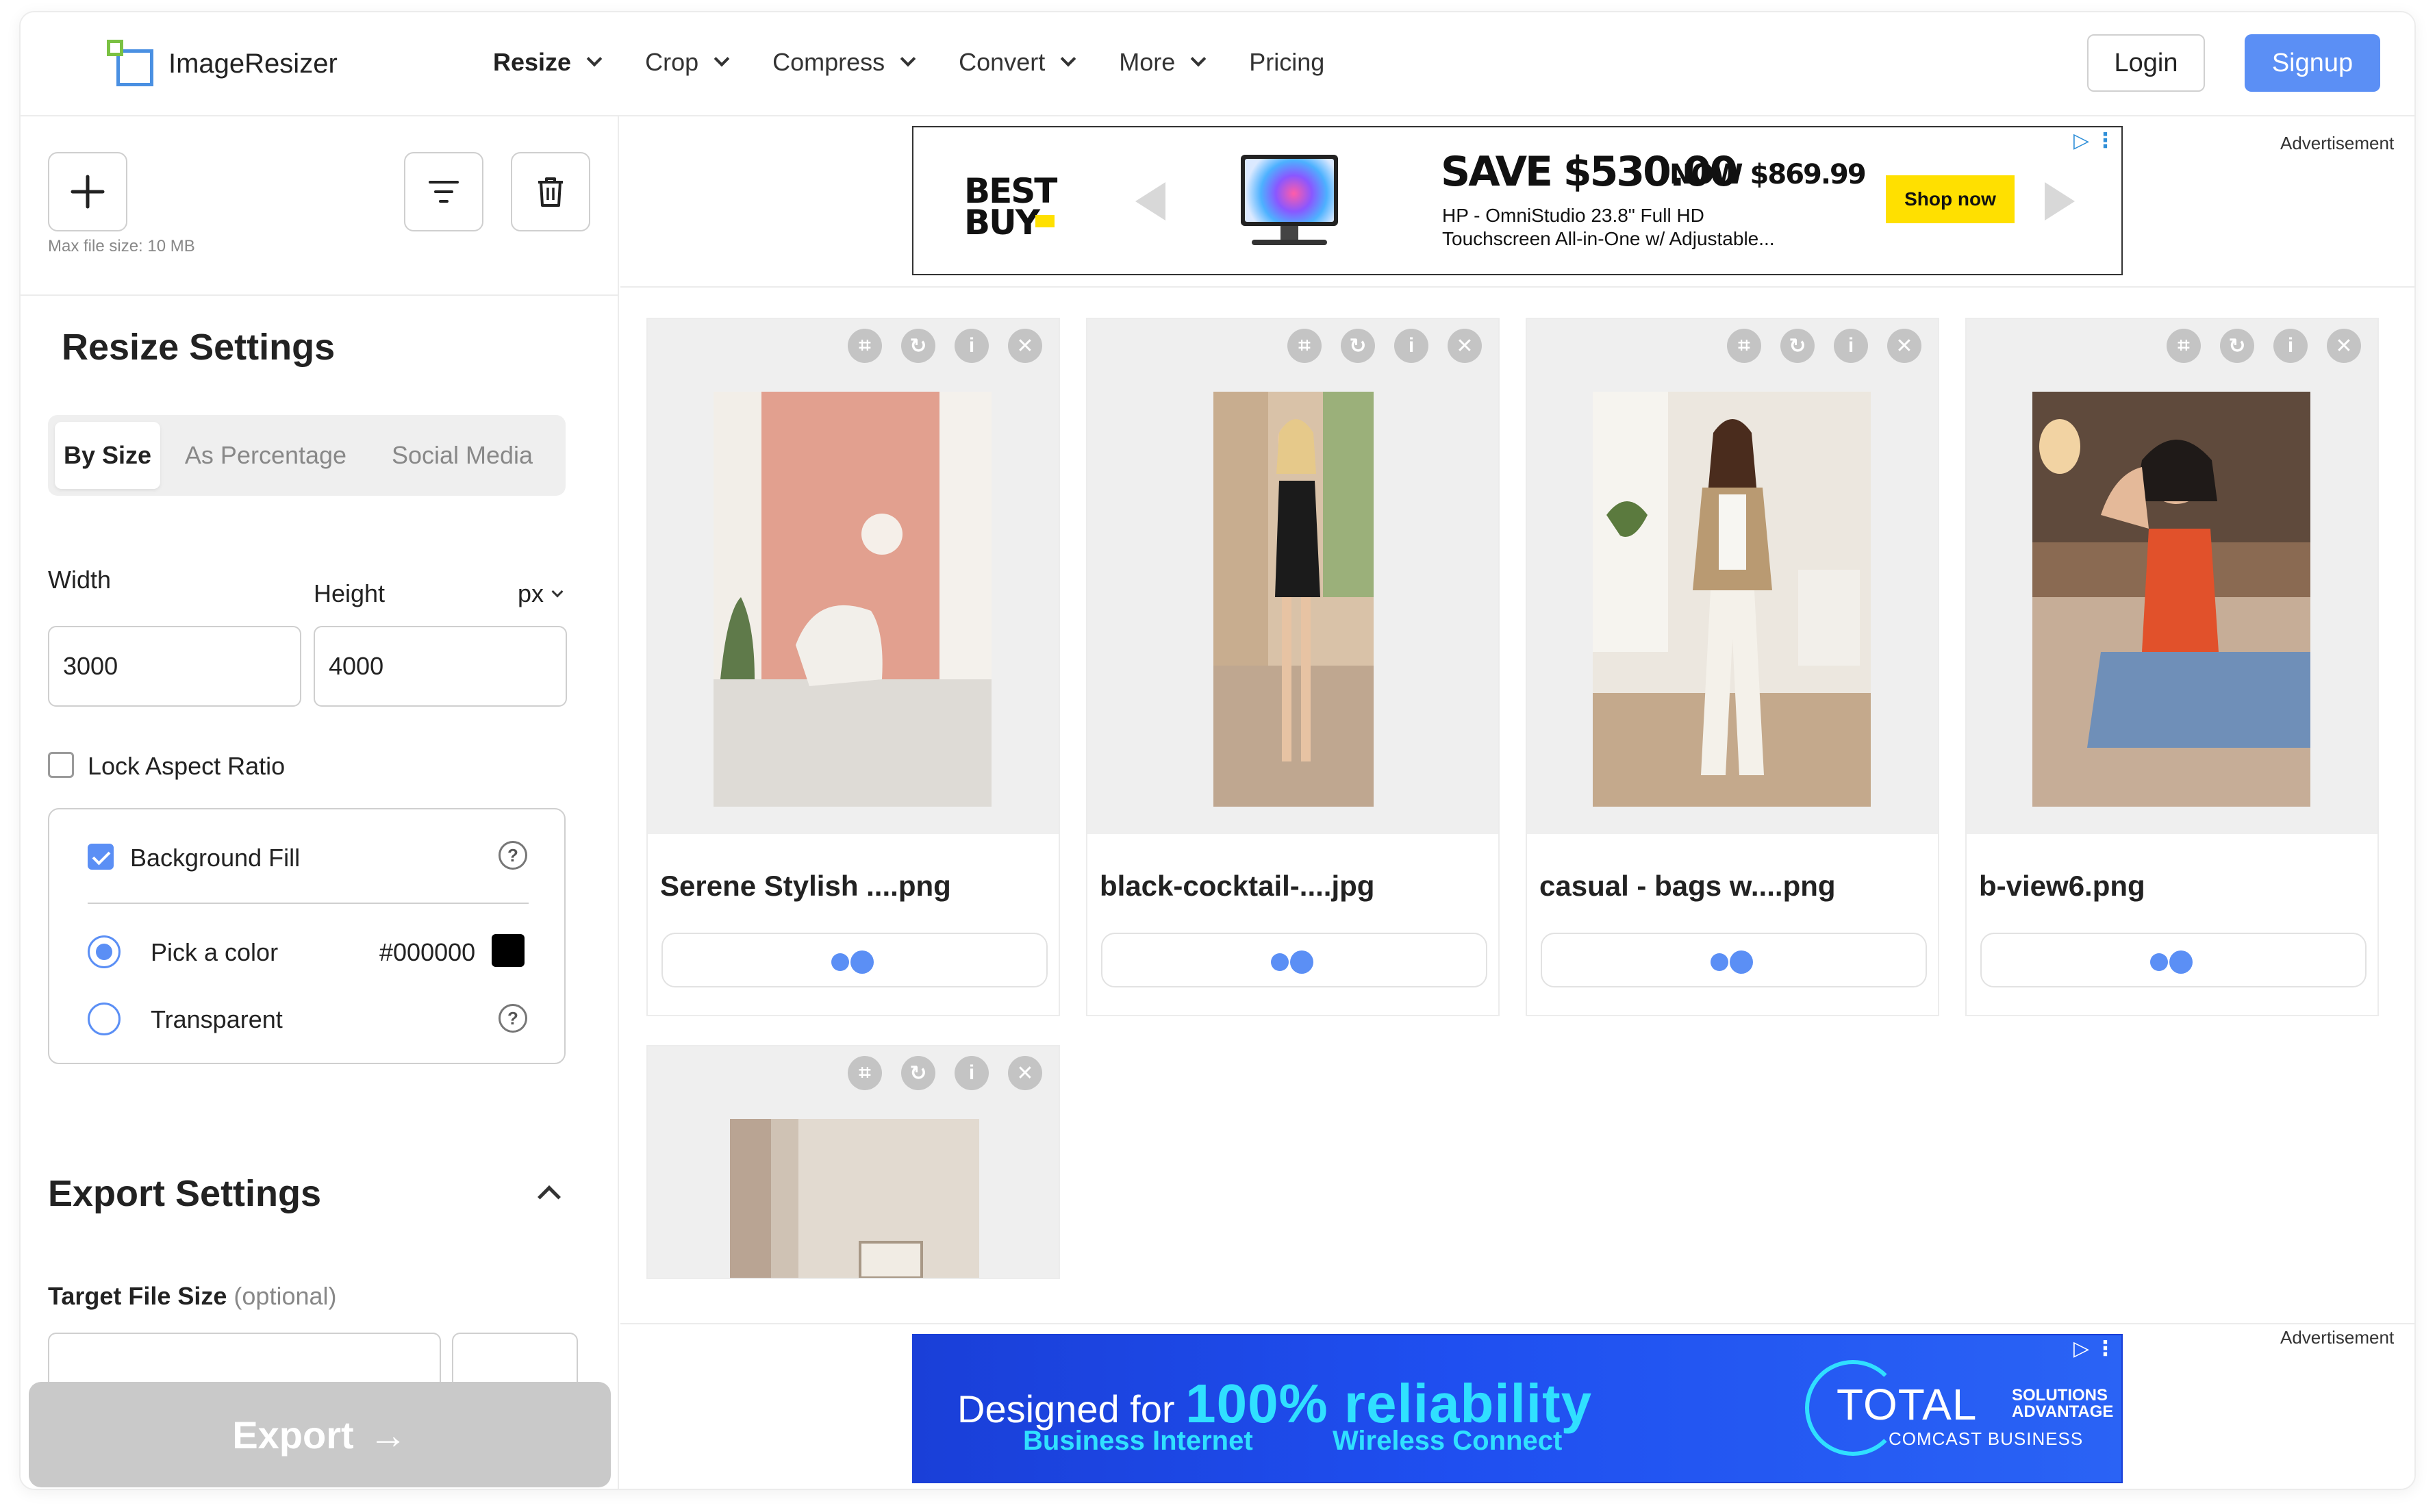  I want to click on nav-pricing: Pricing, so click(1286, 62).